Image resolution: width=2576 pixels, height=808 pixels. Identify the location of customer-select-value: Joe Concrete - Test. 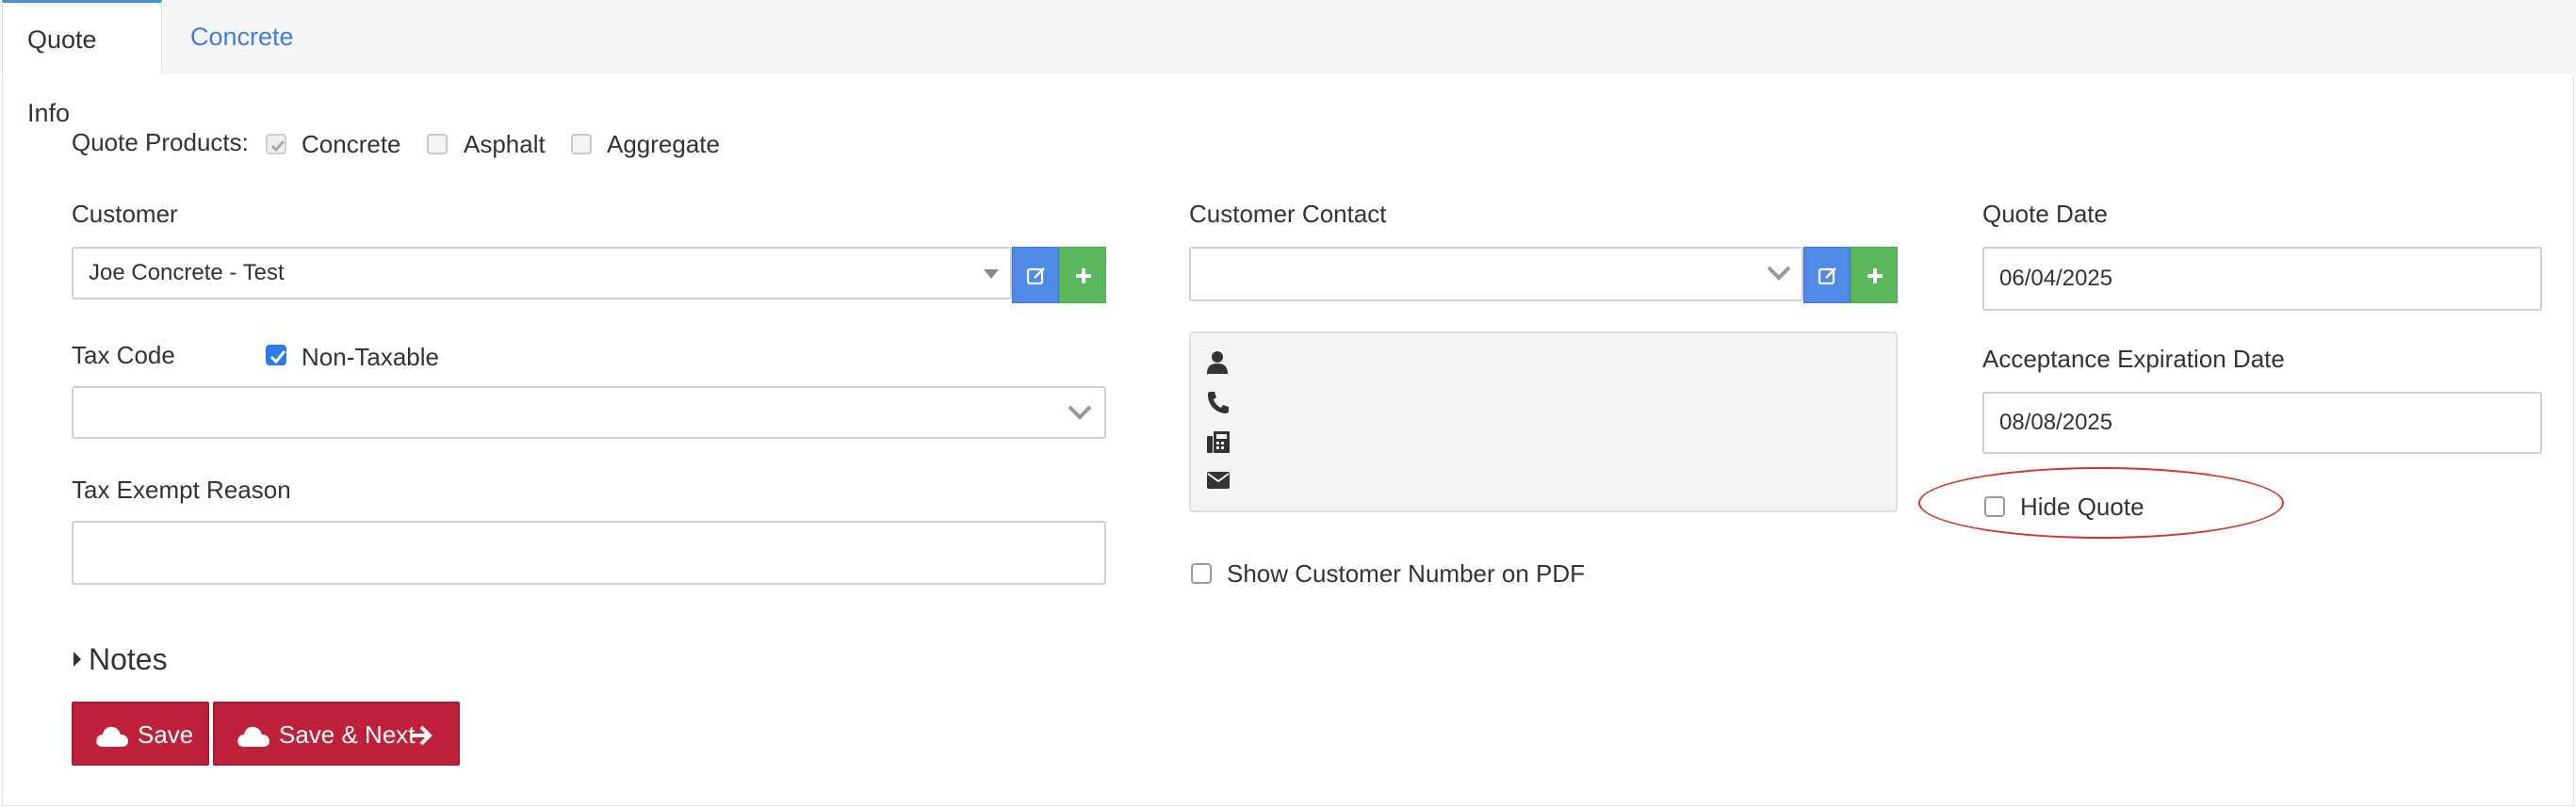
(187, 272).